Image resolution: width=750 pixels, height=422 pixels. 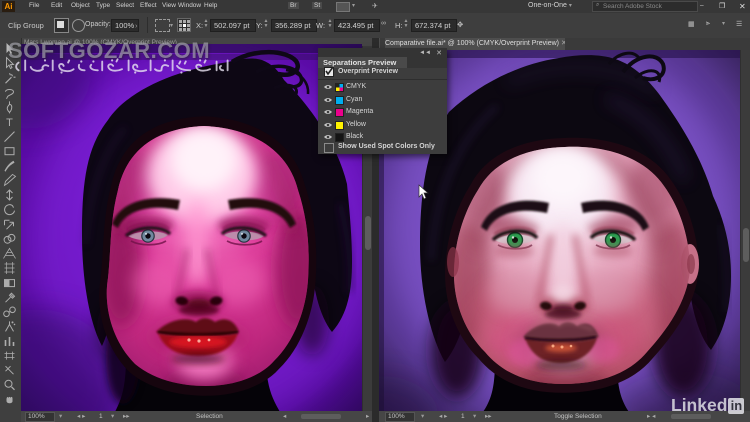 I want to click on svg-text: T, so click(x=9, y=123).